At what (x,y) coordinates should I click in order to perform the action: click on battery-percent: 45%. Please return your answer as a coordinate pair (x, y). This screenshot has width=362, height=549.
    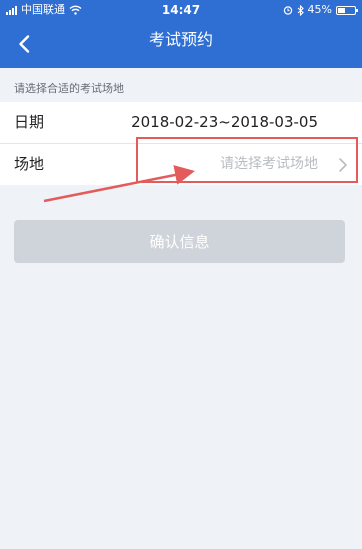
    Looking at the image, I should click on (319, 9).